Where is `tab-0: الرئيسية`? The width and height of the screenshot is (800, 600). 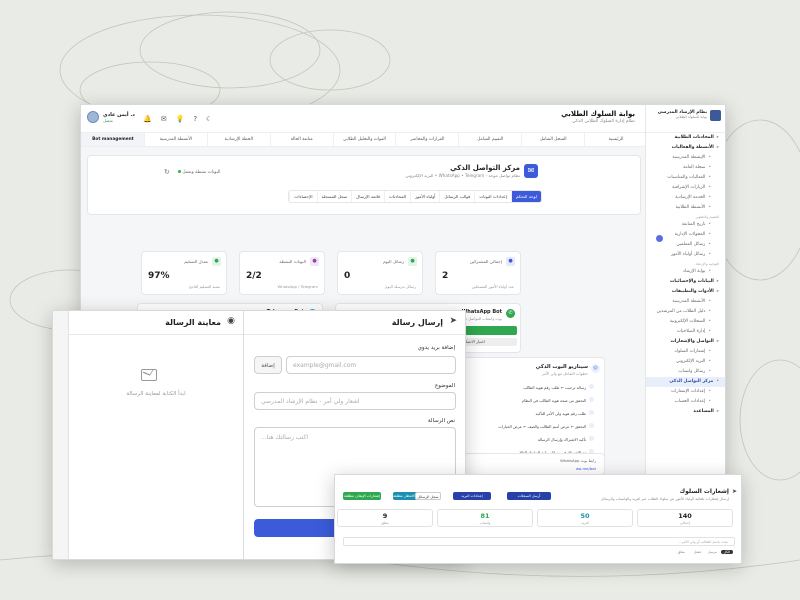 tab-0: الرئيسية is located at coordinates (615, 139).